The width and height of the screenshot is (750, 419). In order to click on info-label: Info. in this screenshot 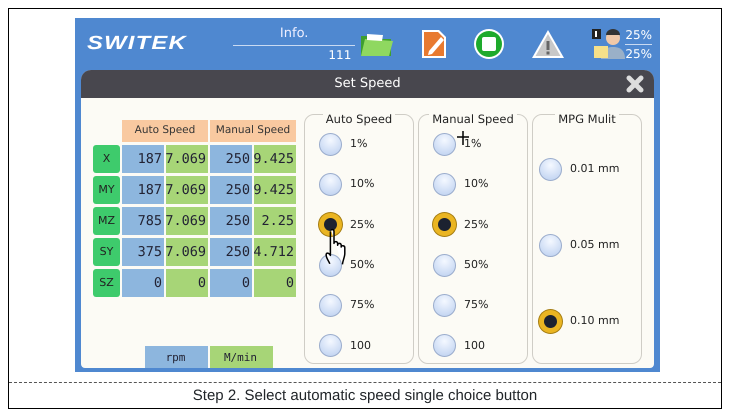, I will do `click(294, 35)`.